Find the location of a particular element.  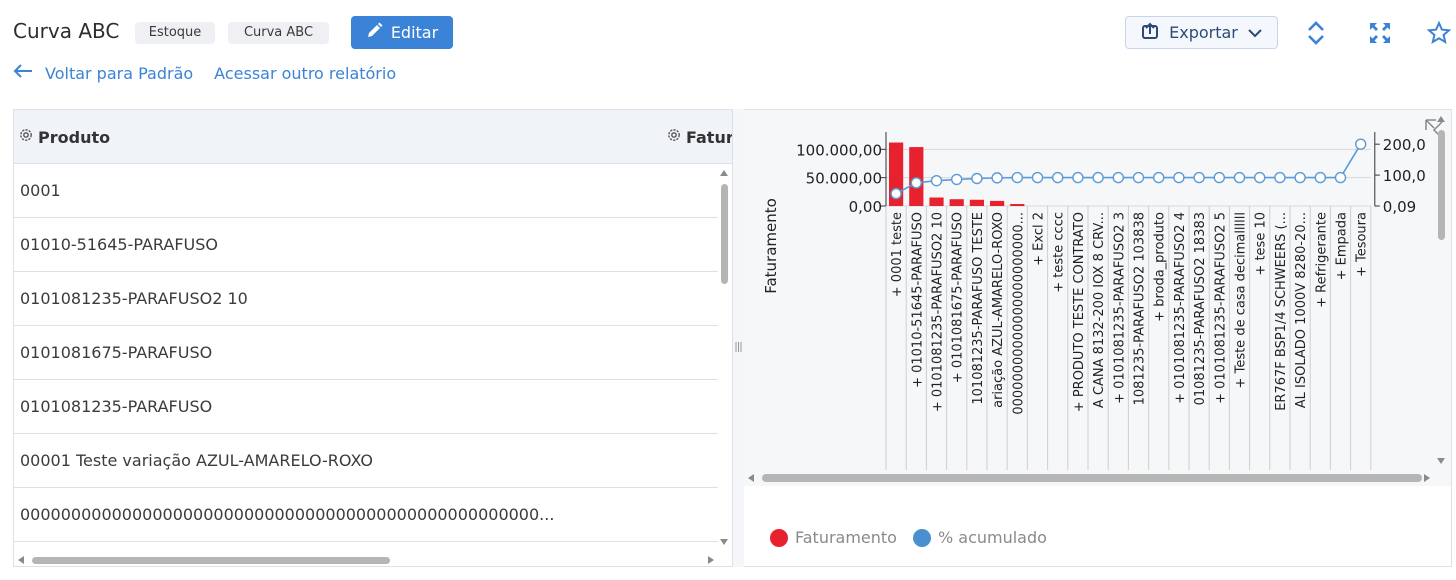

column-label: Fatur is located at coordinates (709, 137).